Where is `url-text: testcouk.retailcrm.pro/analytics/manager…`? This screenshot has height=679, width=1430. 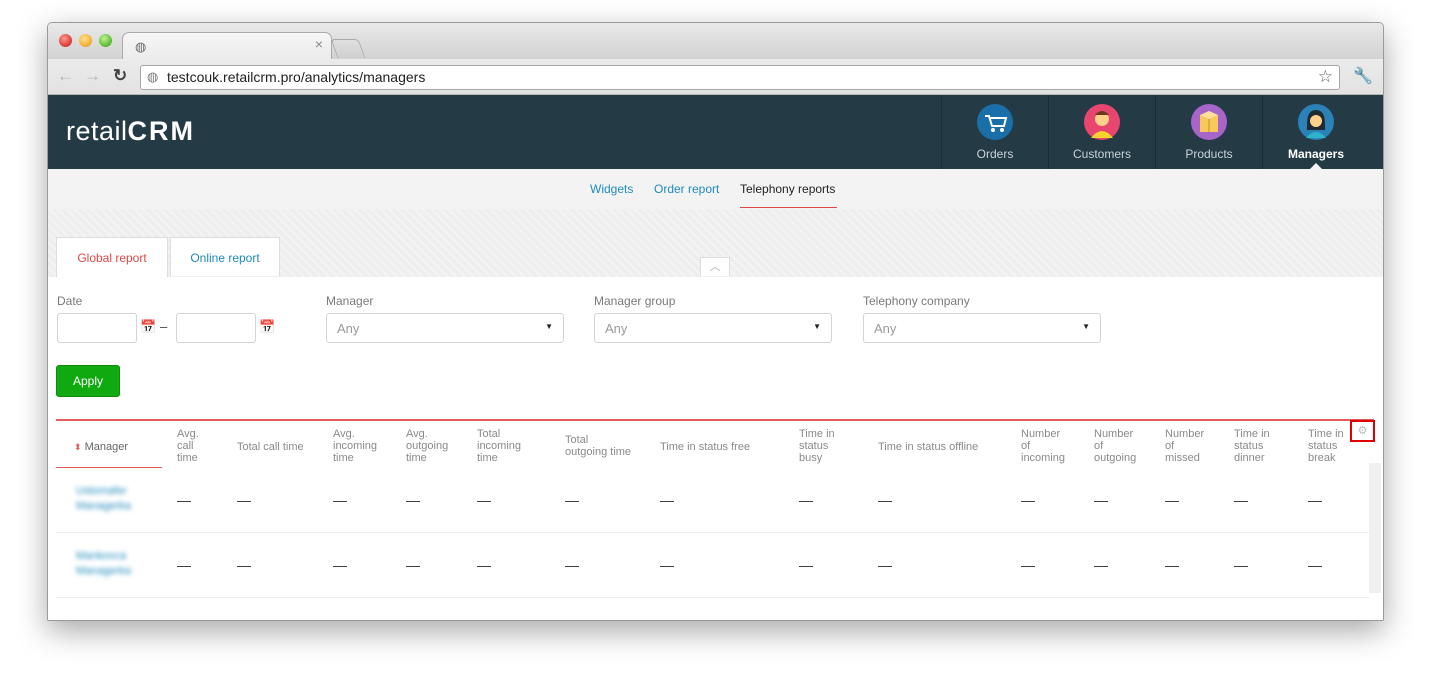 url-text: testcouk.retailcrm.pro/analytics/manager… is located at coordinates (296, 77).